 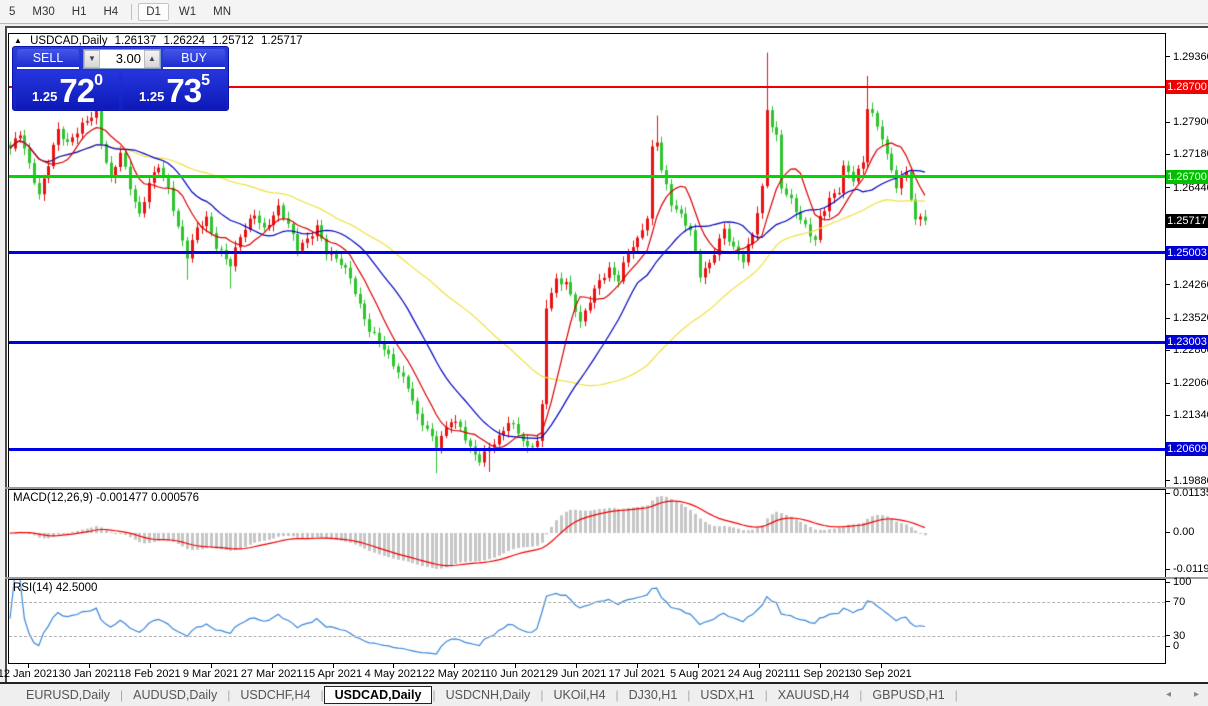 What do you see at coordinates (1196, 694) in the screenshot?
I see `tabs-scroll-right-button: ▸` at bounding box center [1196, 694].